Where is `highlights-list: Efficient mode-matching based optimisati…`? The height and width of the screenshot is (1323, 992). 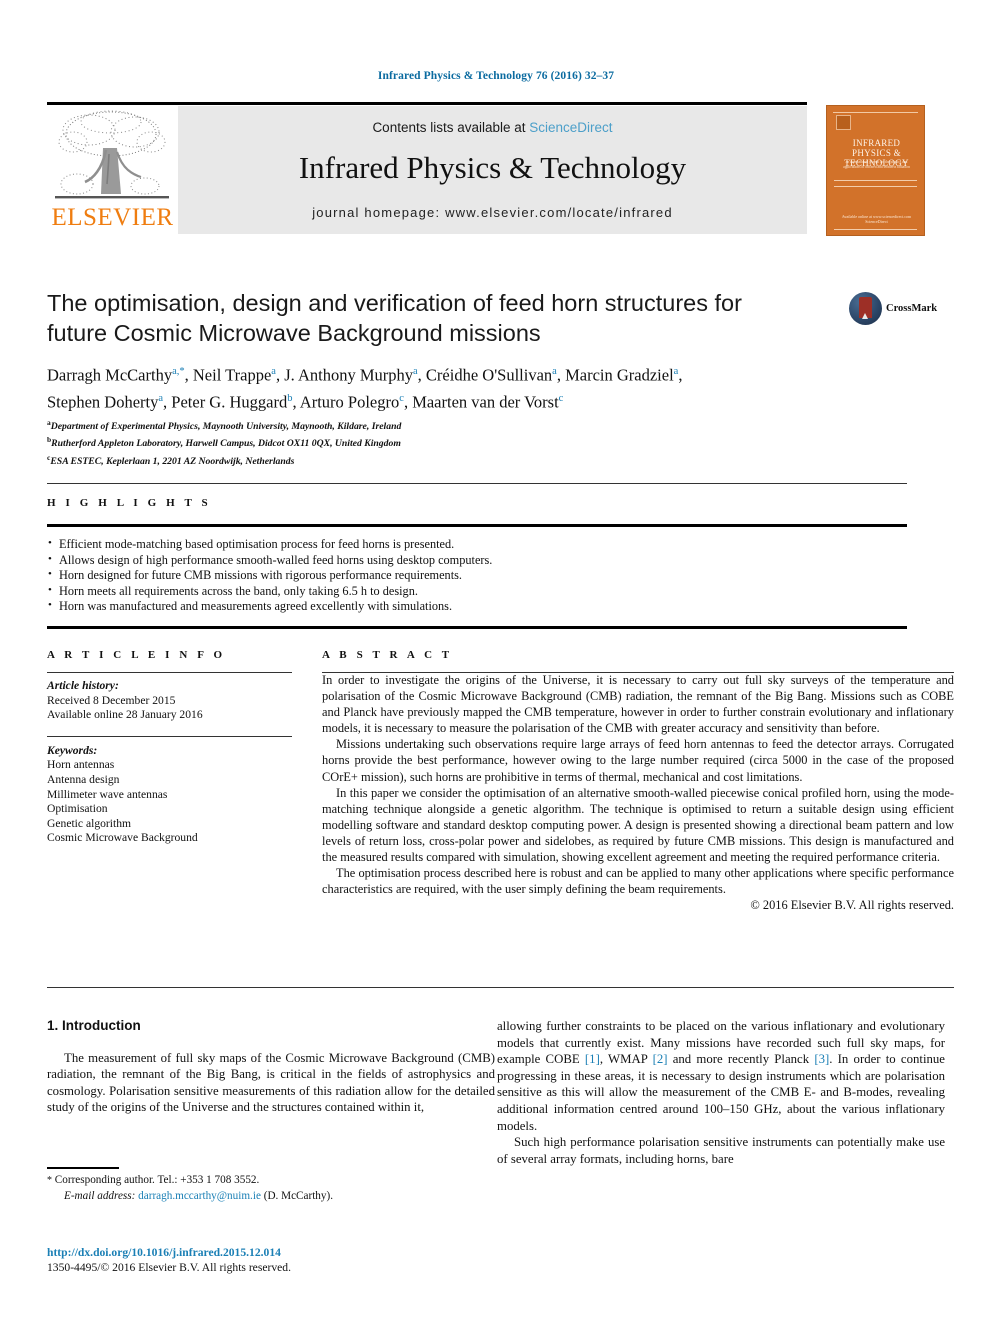
highlights-list: Efficient mode-matching based optimisati… is located at coordinates (477, 575).